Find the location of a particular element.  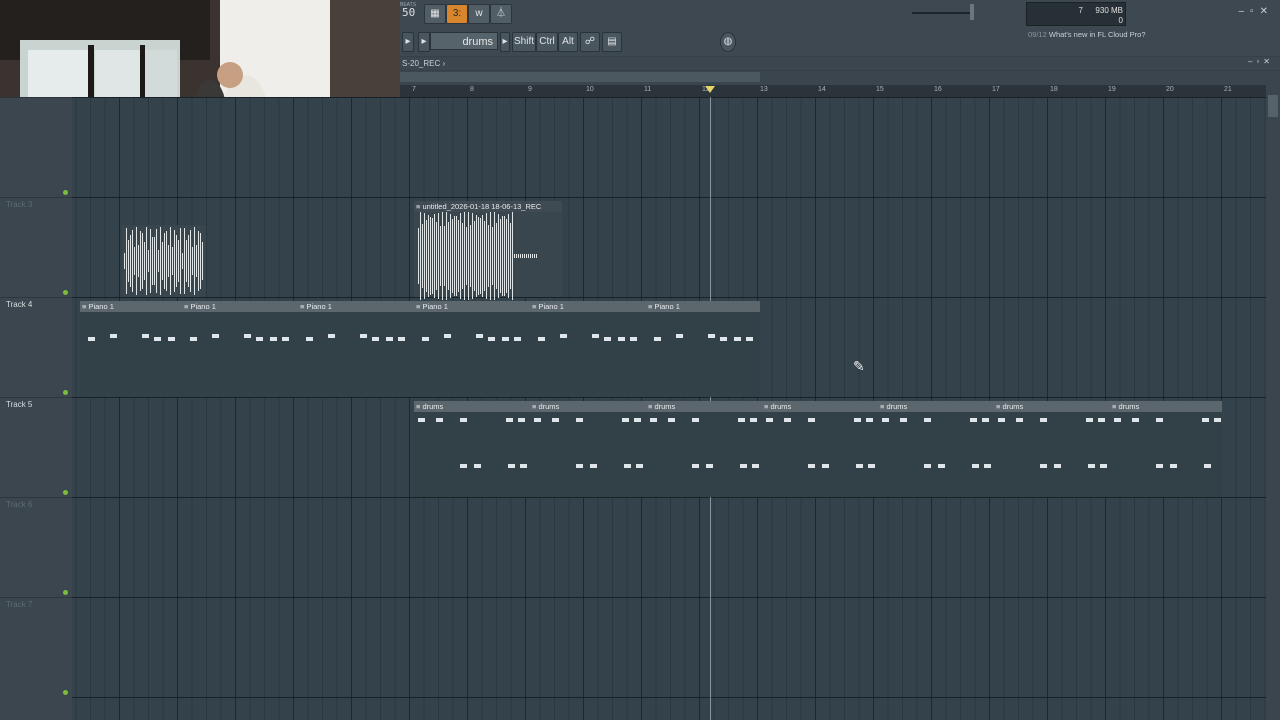

next-pattern-icon: ▸ is located at coordinates (505, 42).